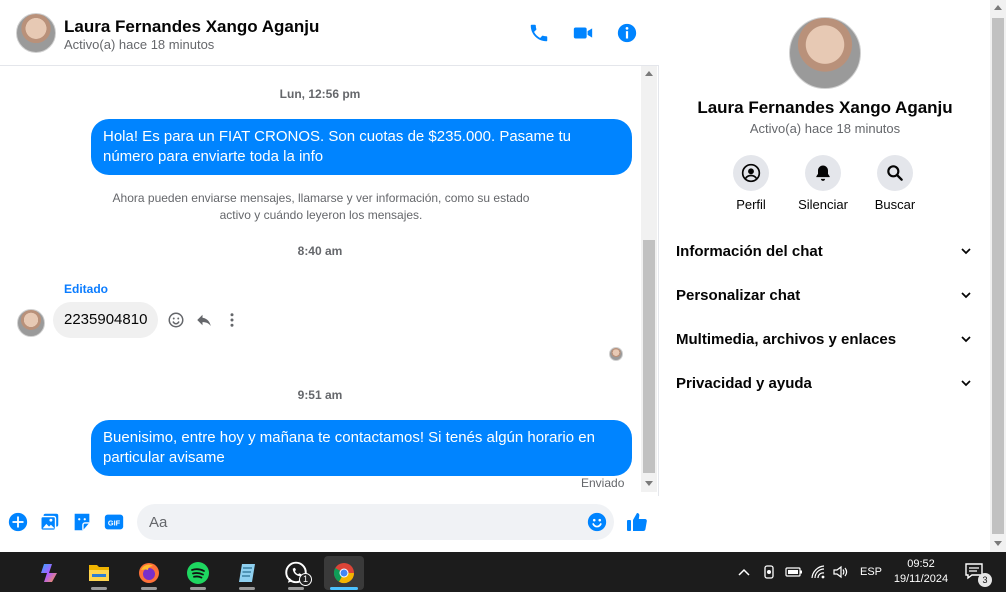  I want to click on info-icon, so click(627, 33).